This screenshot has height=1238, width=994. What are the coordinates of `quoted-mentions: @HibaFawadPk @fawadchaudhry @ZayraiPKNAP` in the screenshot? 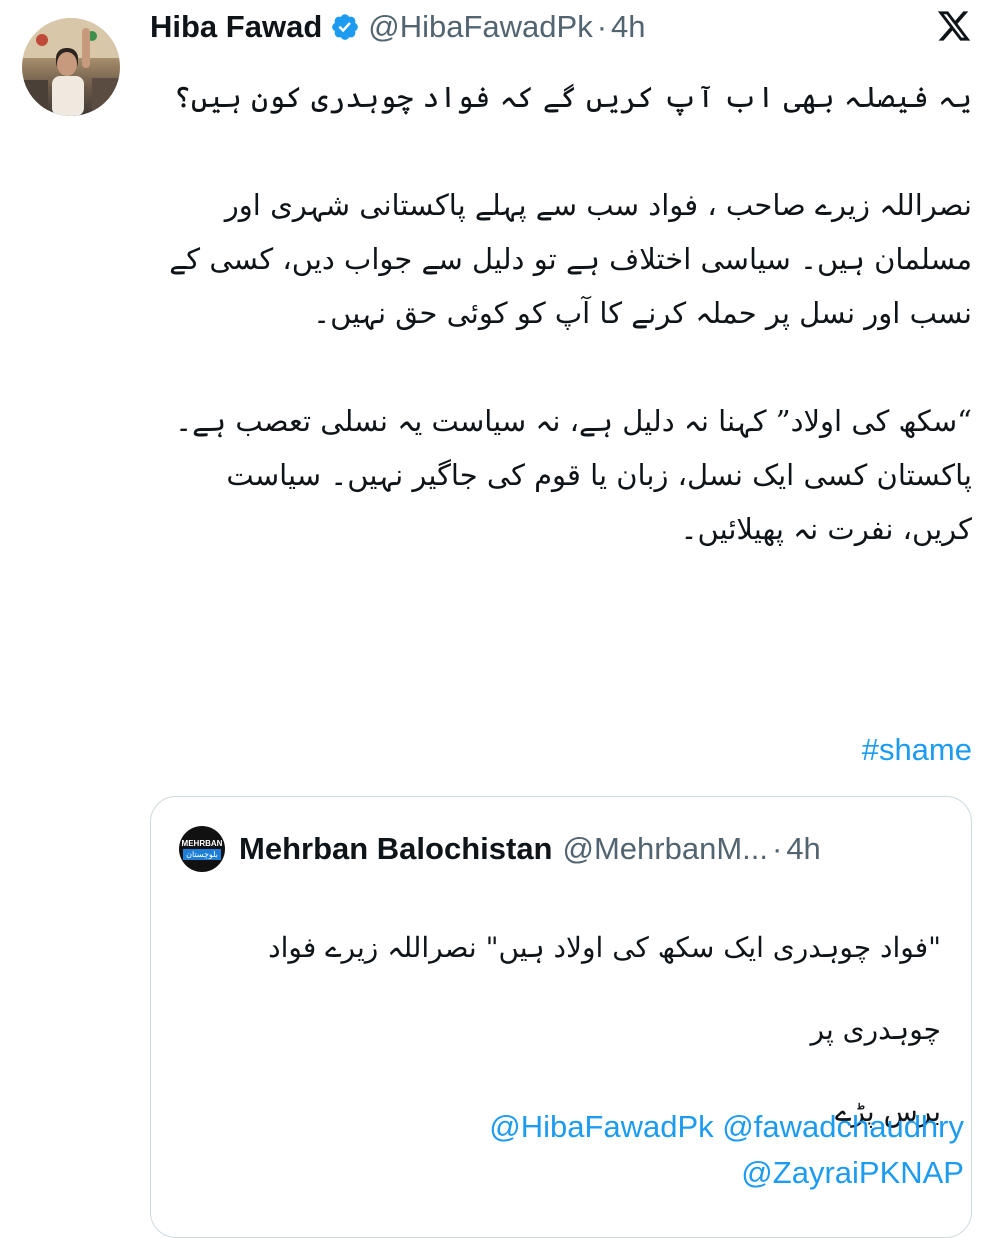 It's located at (726, 1150).